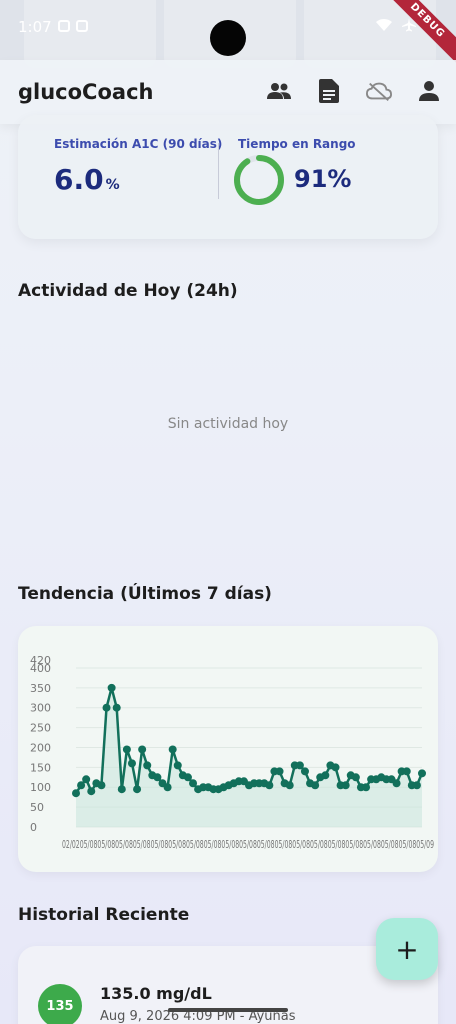  What do you see at coordinates (128, 291) in the screenshot?
I see `today-activity-title: Actividad de Hoy (24h)` at bounding box center [128, 291].